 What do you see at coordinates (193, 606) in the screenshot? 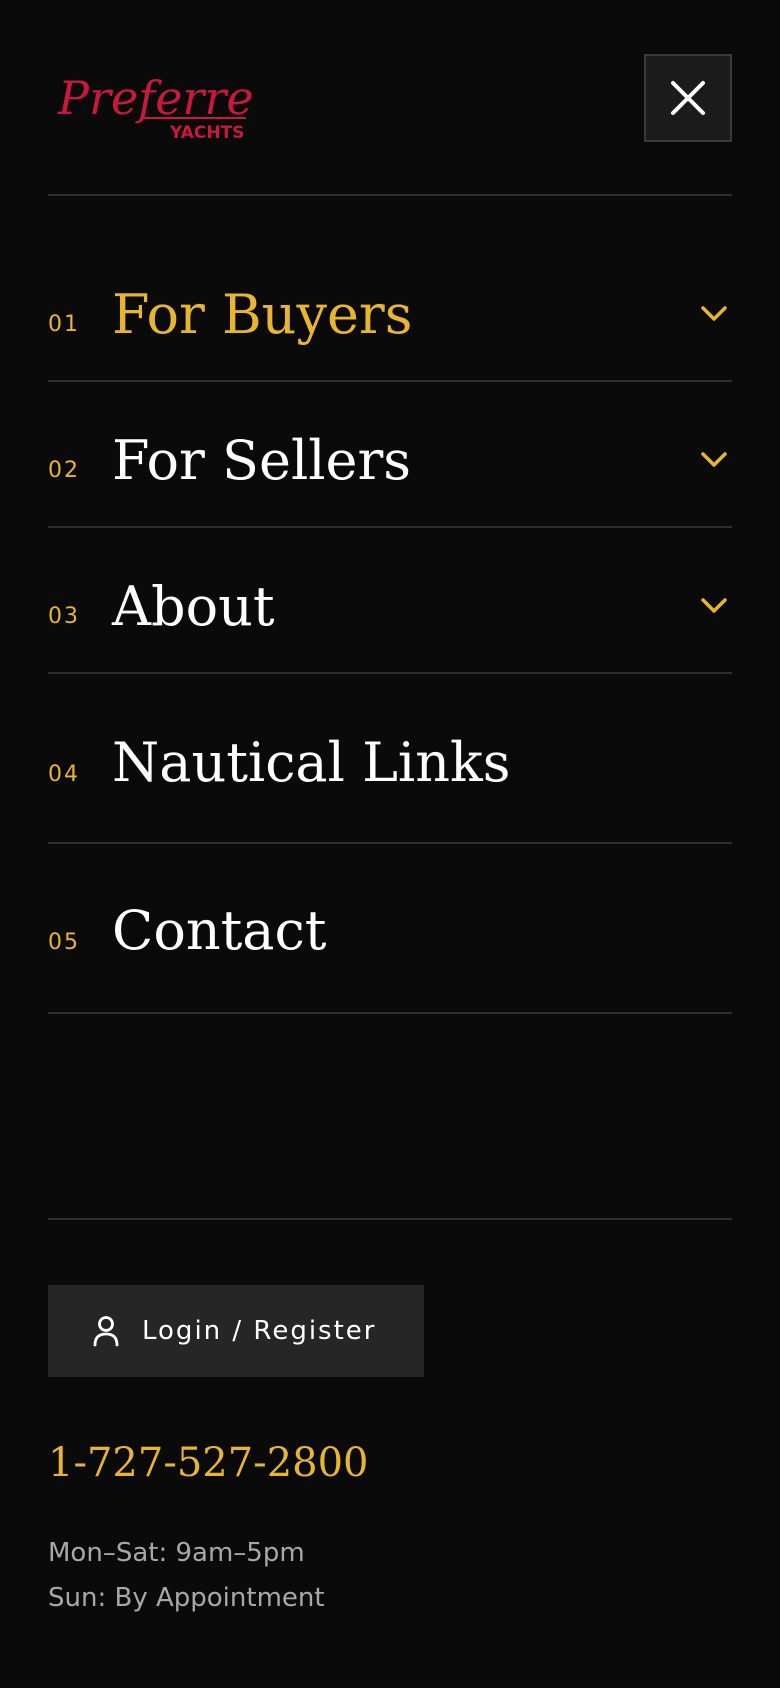
I see `nav-item-label: About` at bounding box center [193, 606].